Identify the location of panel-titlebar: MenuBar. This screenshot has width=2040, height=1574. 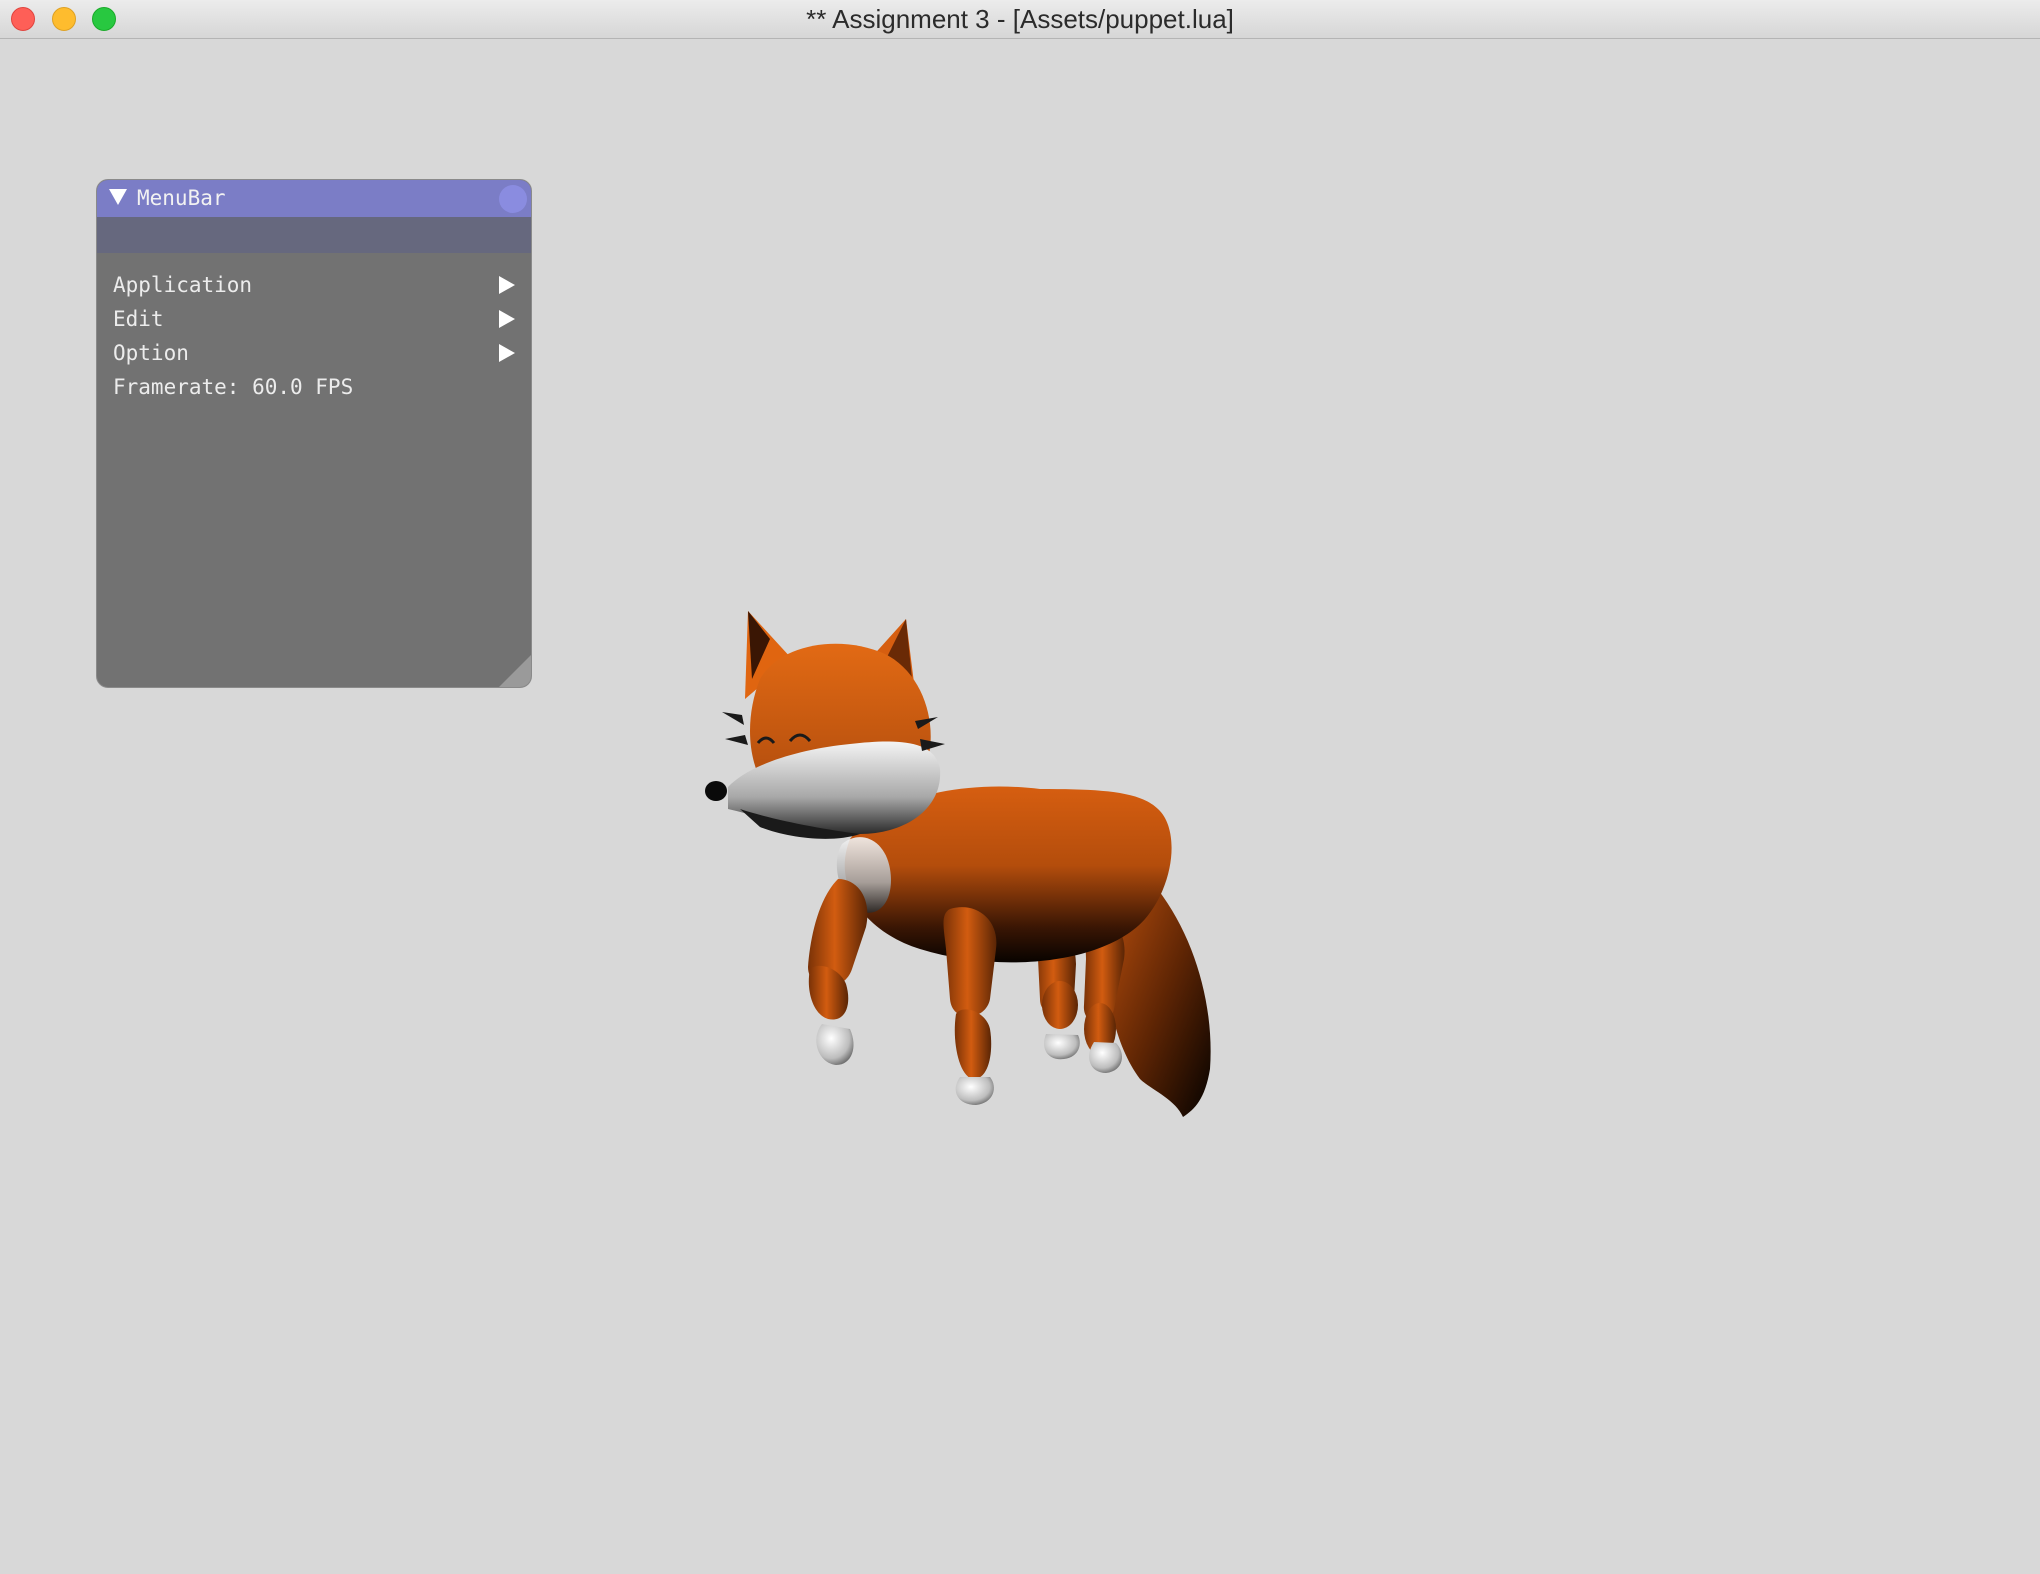
(314, 198).